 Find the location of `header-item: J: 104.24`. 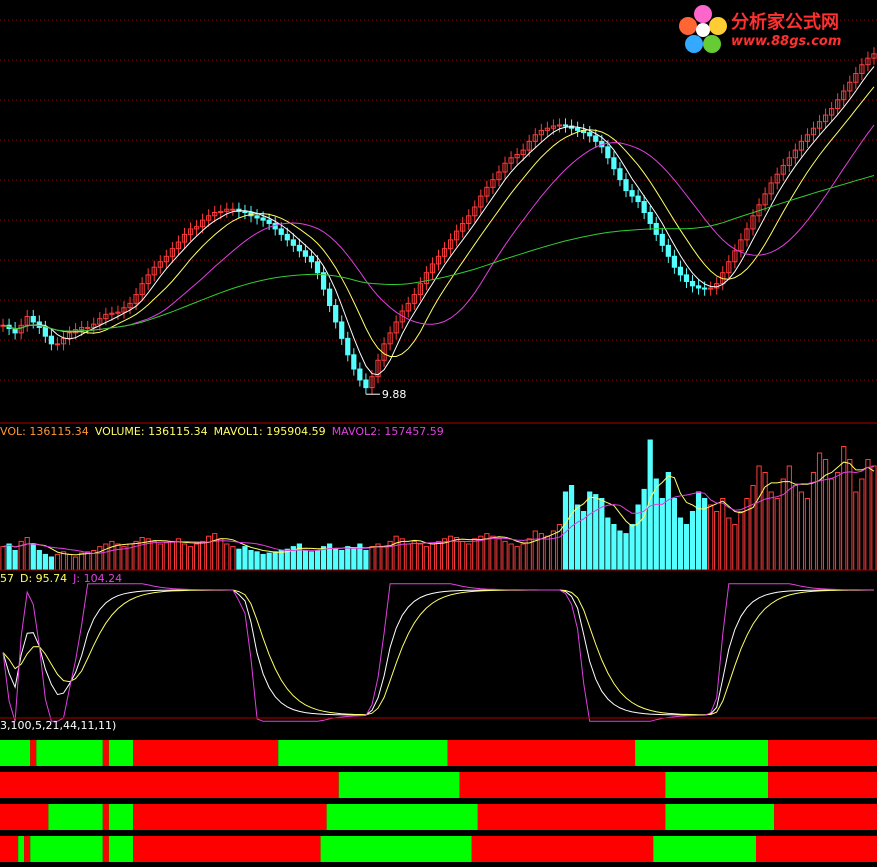

header-item: J: 104.24 is located at coordinates (98, 578).